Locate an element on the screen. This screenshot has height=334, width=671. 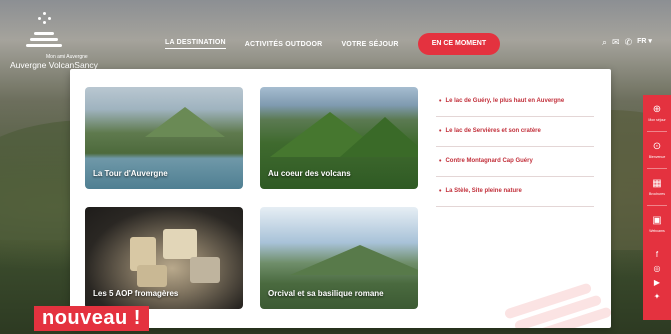
link-cap-guery: • Contre Montagnard Cap Guéry is located at coordinates (515, 162).